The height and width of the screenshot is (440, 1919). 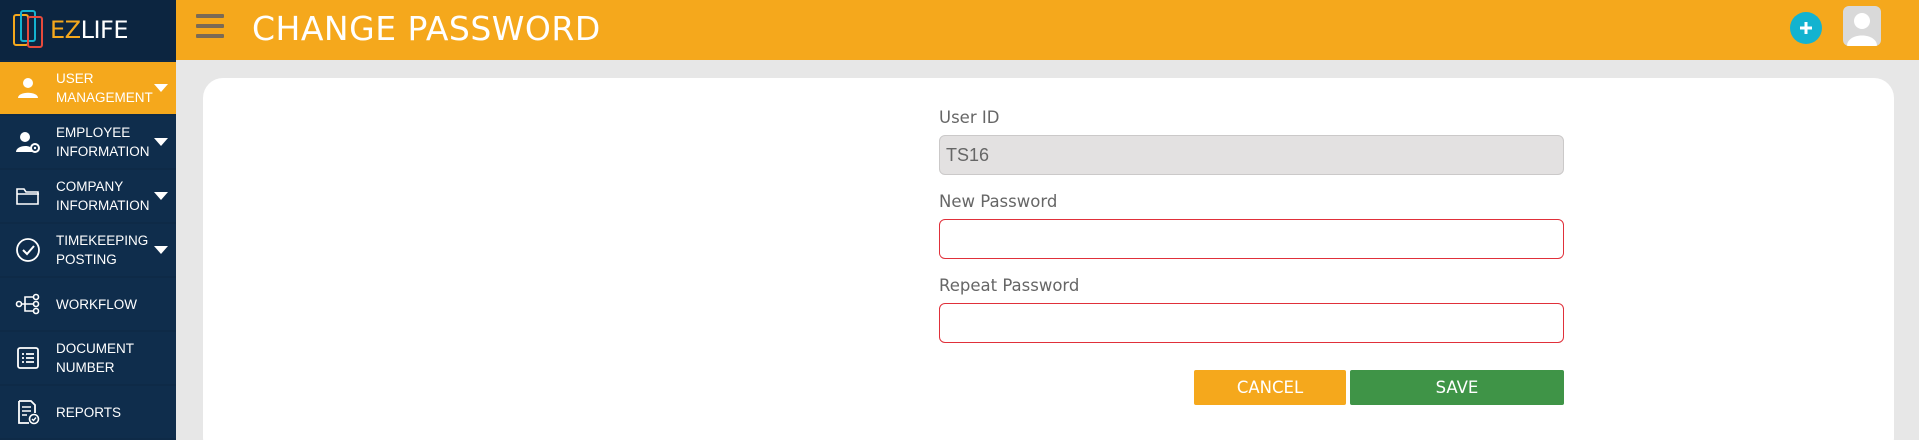 I want to click on sidebar-item-label: REPORTS, so click(x=89, y=412).